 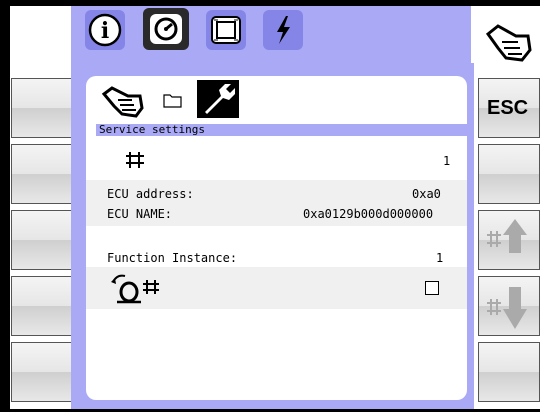 What do you see at coordinates (368, 214) in the screenshot?
I see `ecu-name-value: 0xa0129b000d000000` at bounding box center [368, 214].